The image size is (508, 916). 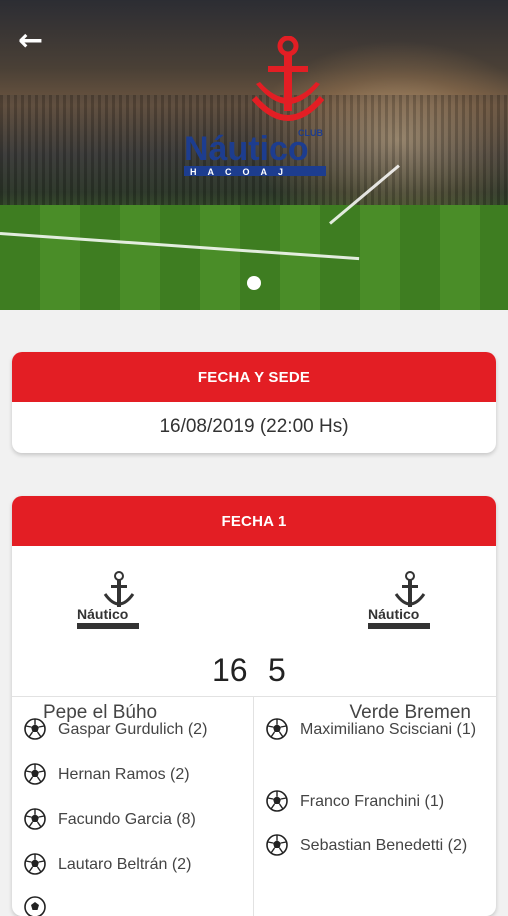 I want to click on scorer-item: Gaspar Gurdulich (2), so click(x=134, y=729).